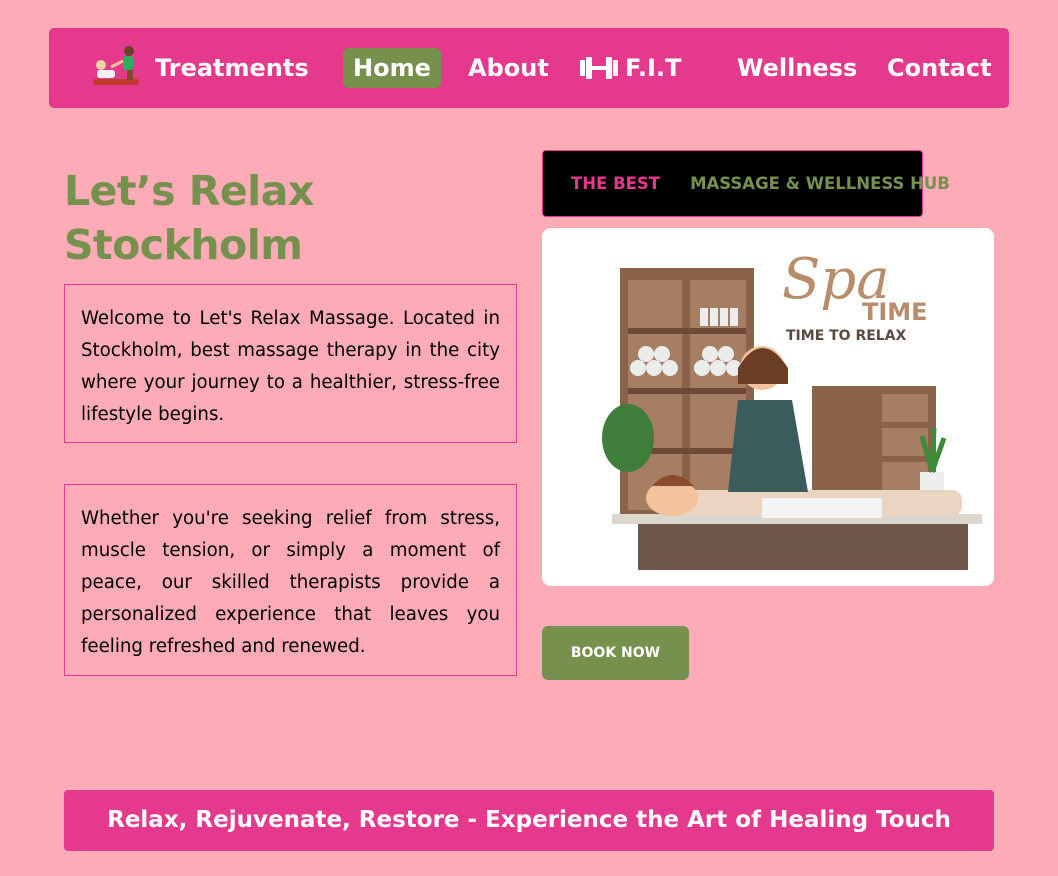 Image resolution: width=1058 pixels, height=876 pixels. I want to click on tagline-banner: THE BEST MASSAGE & WELLNESS HUB, so click(746, 183).